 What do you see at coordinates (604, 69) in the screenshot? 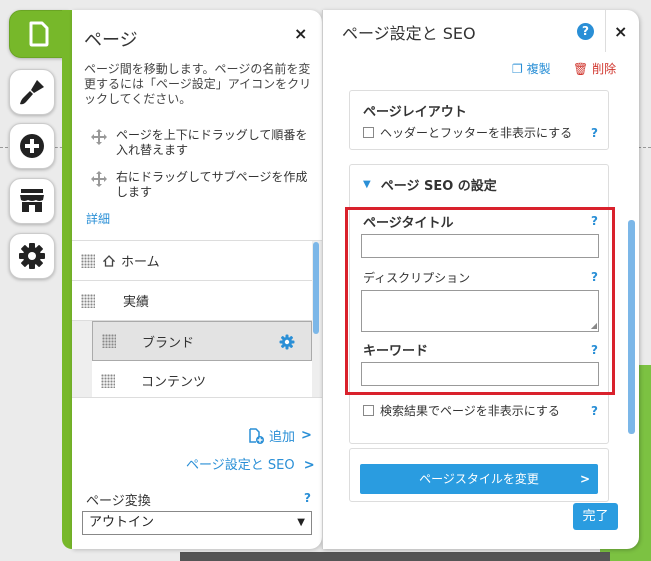
I see `delete-label: 削除` at bounding box center [604, 69].